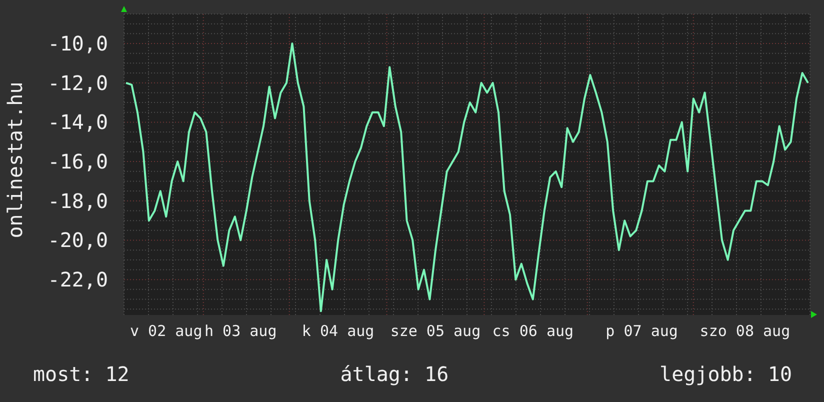  I want to click on y-tick-label: -22,0, so click(78, 280).